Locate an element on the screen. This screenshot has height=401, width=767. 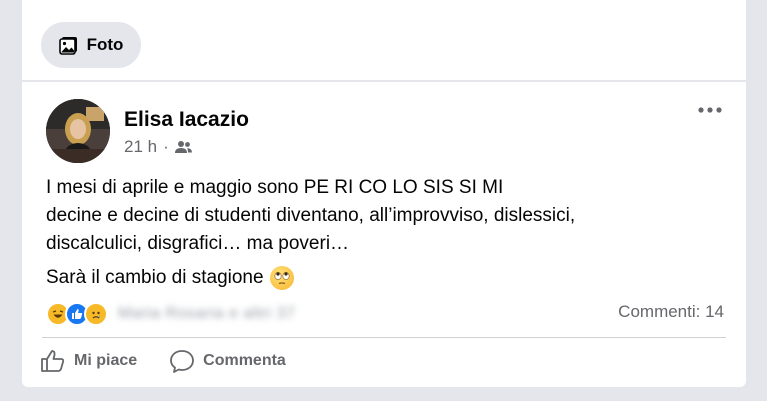
author-name: Elisa Iacazio is located at coordinates (186, 120).